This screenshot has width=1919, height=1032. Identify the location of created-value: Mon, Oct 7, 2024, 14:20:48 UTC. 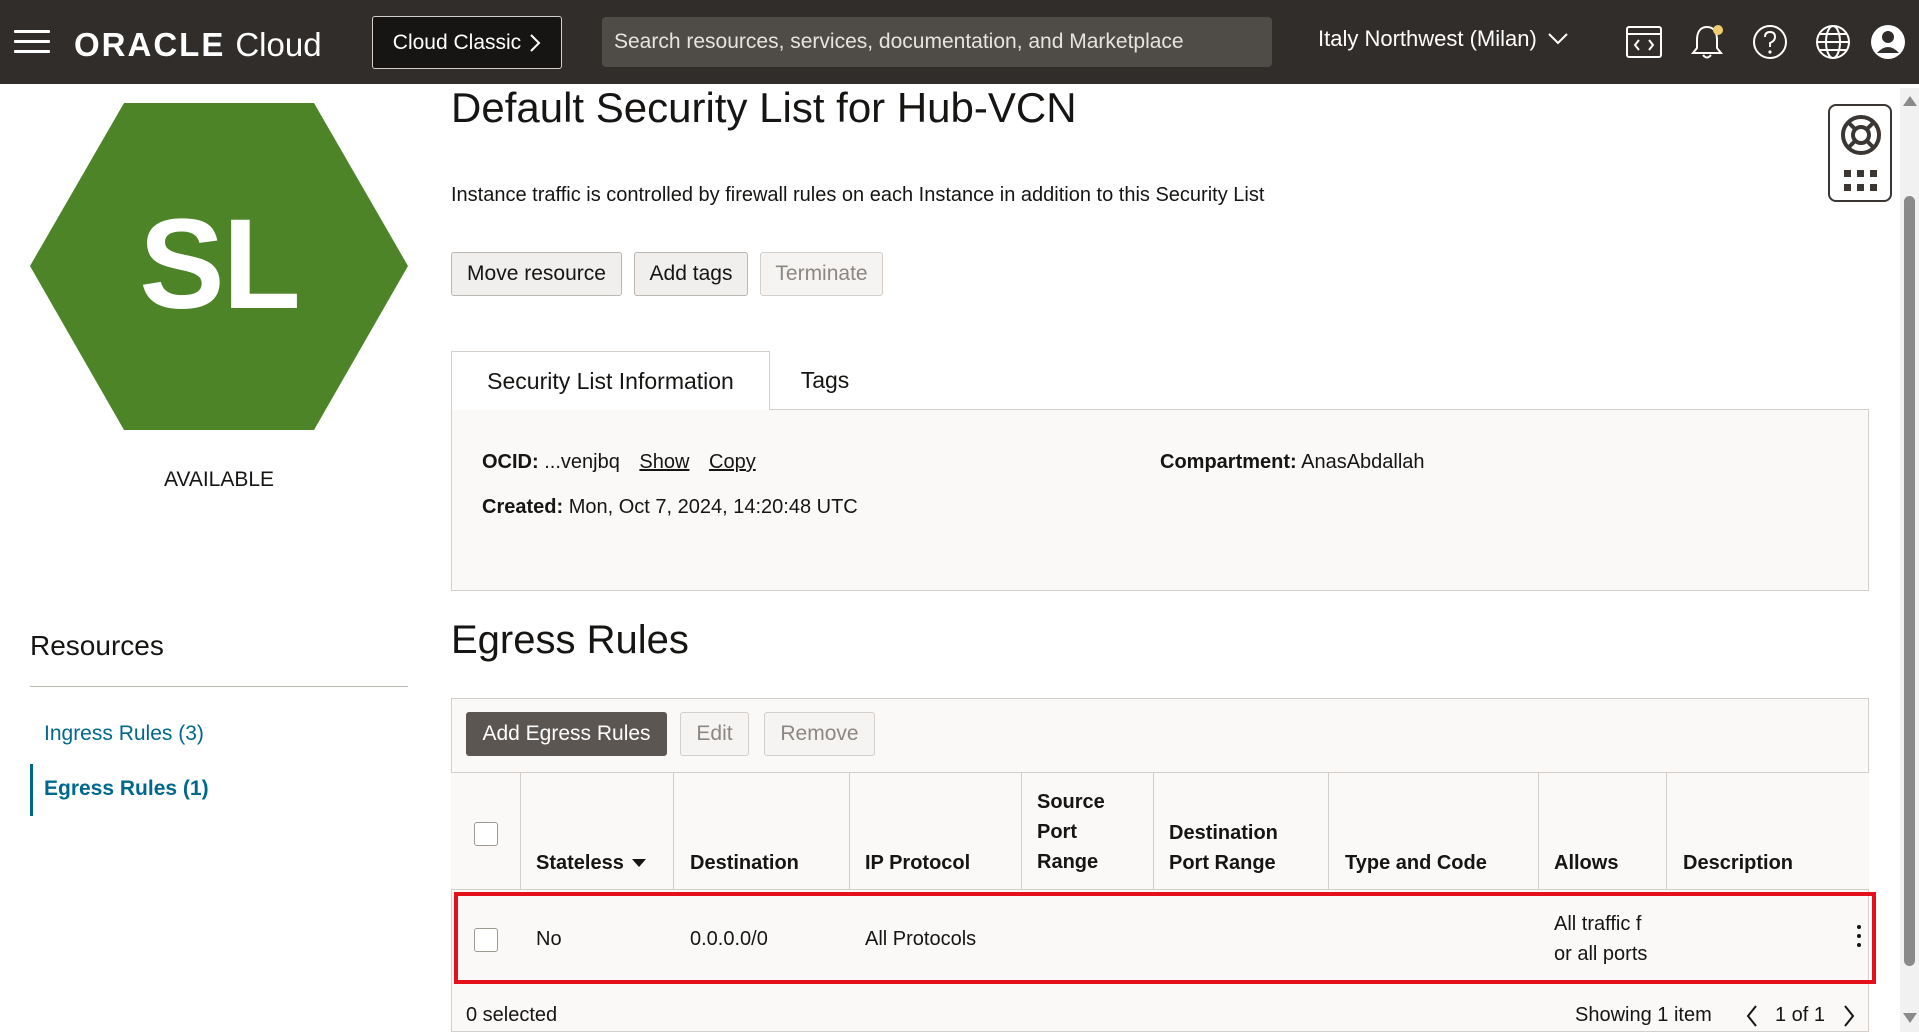
(713, 507).